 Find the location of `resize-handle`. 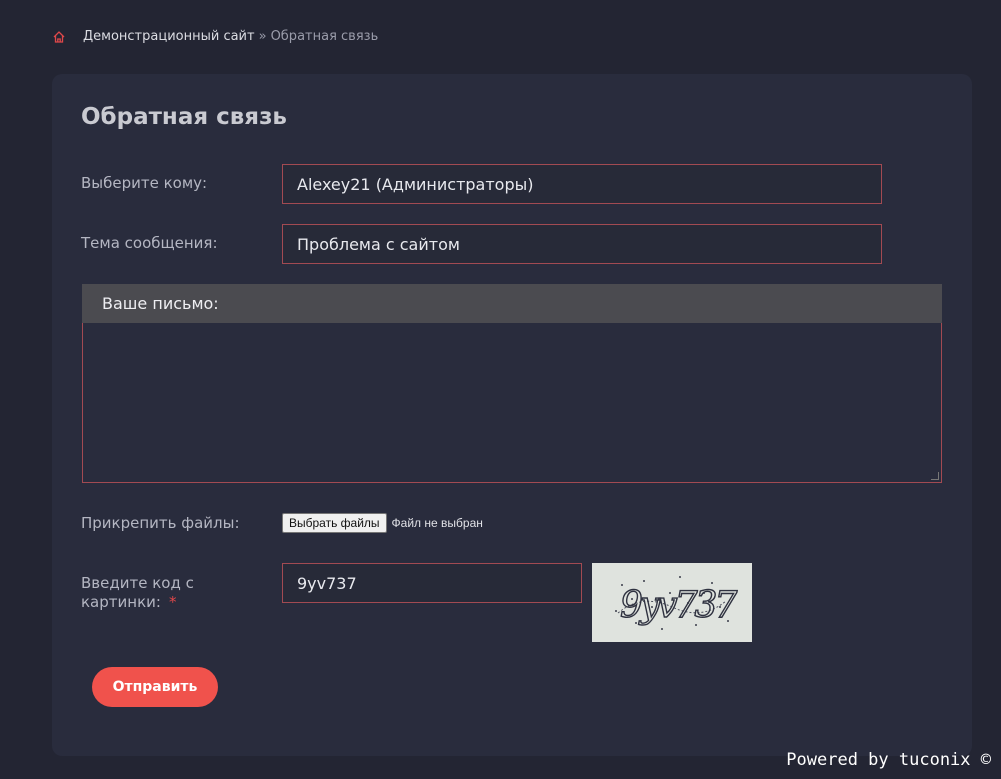

resize-handle is located at coordinates (935, 476).